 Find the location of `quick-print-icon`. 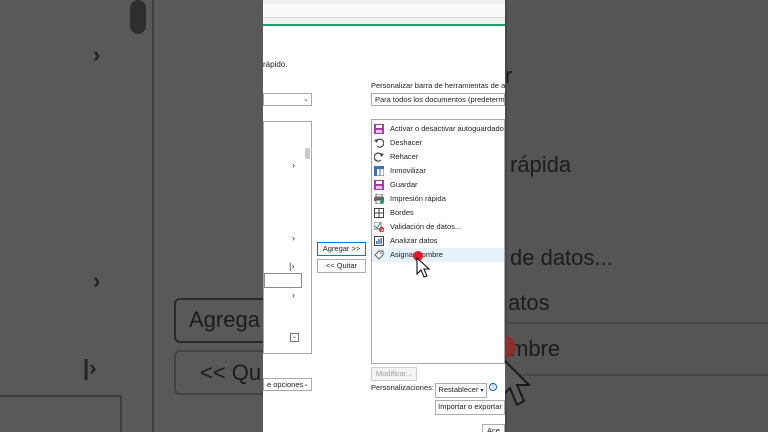

quick-print-icon is located at coordinates (379, 199).